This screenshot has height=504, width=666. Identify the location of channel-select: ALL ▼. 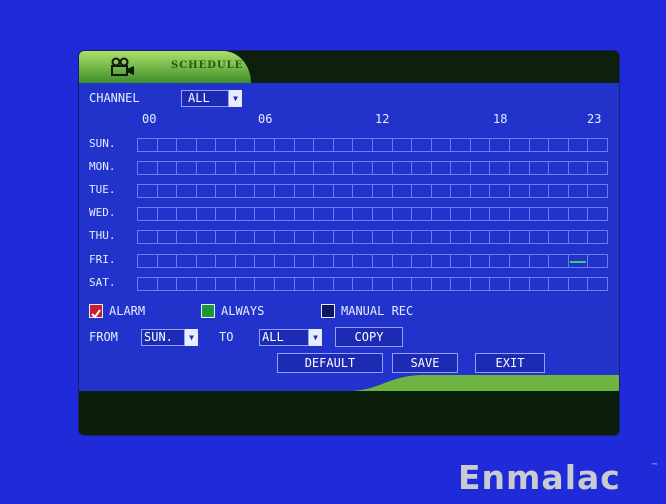
(211, 98).